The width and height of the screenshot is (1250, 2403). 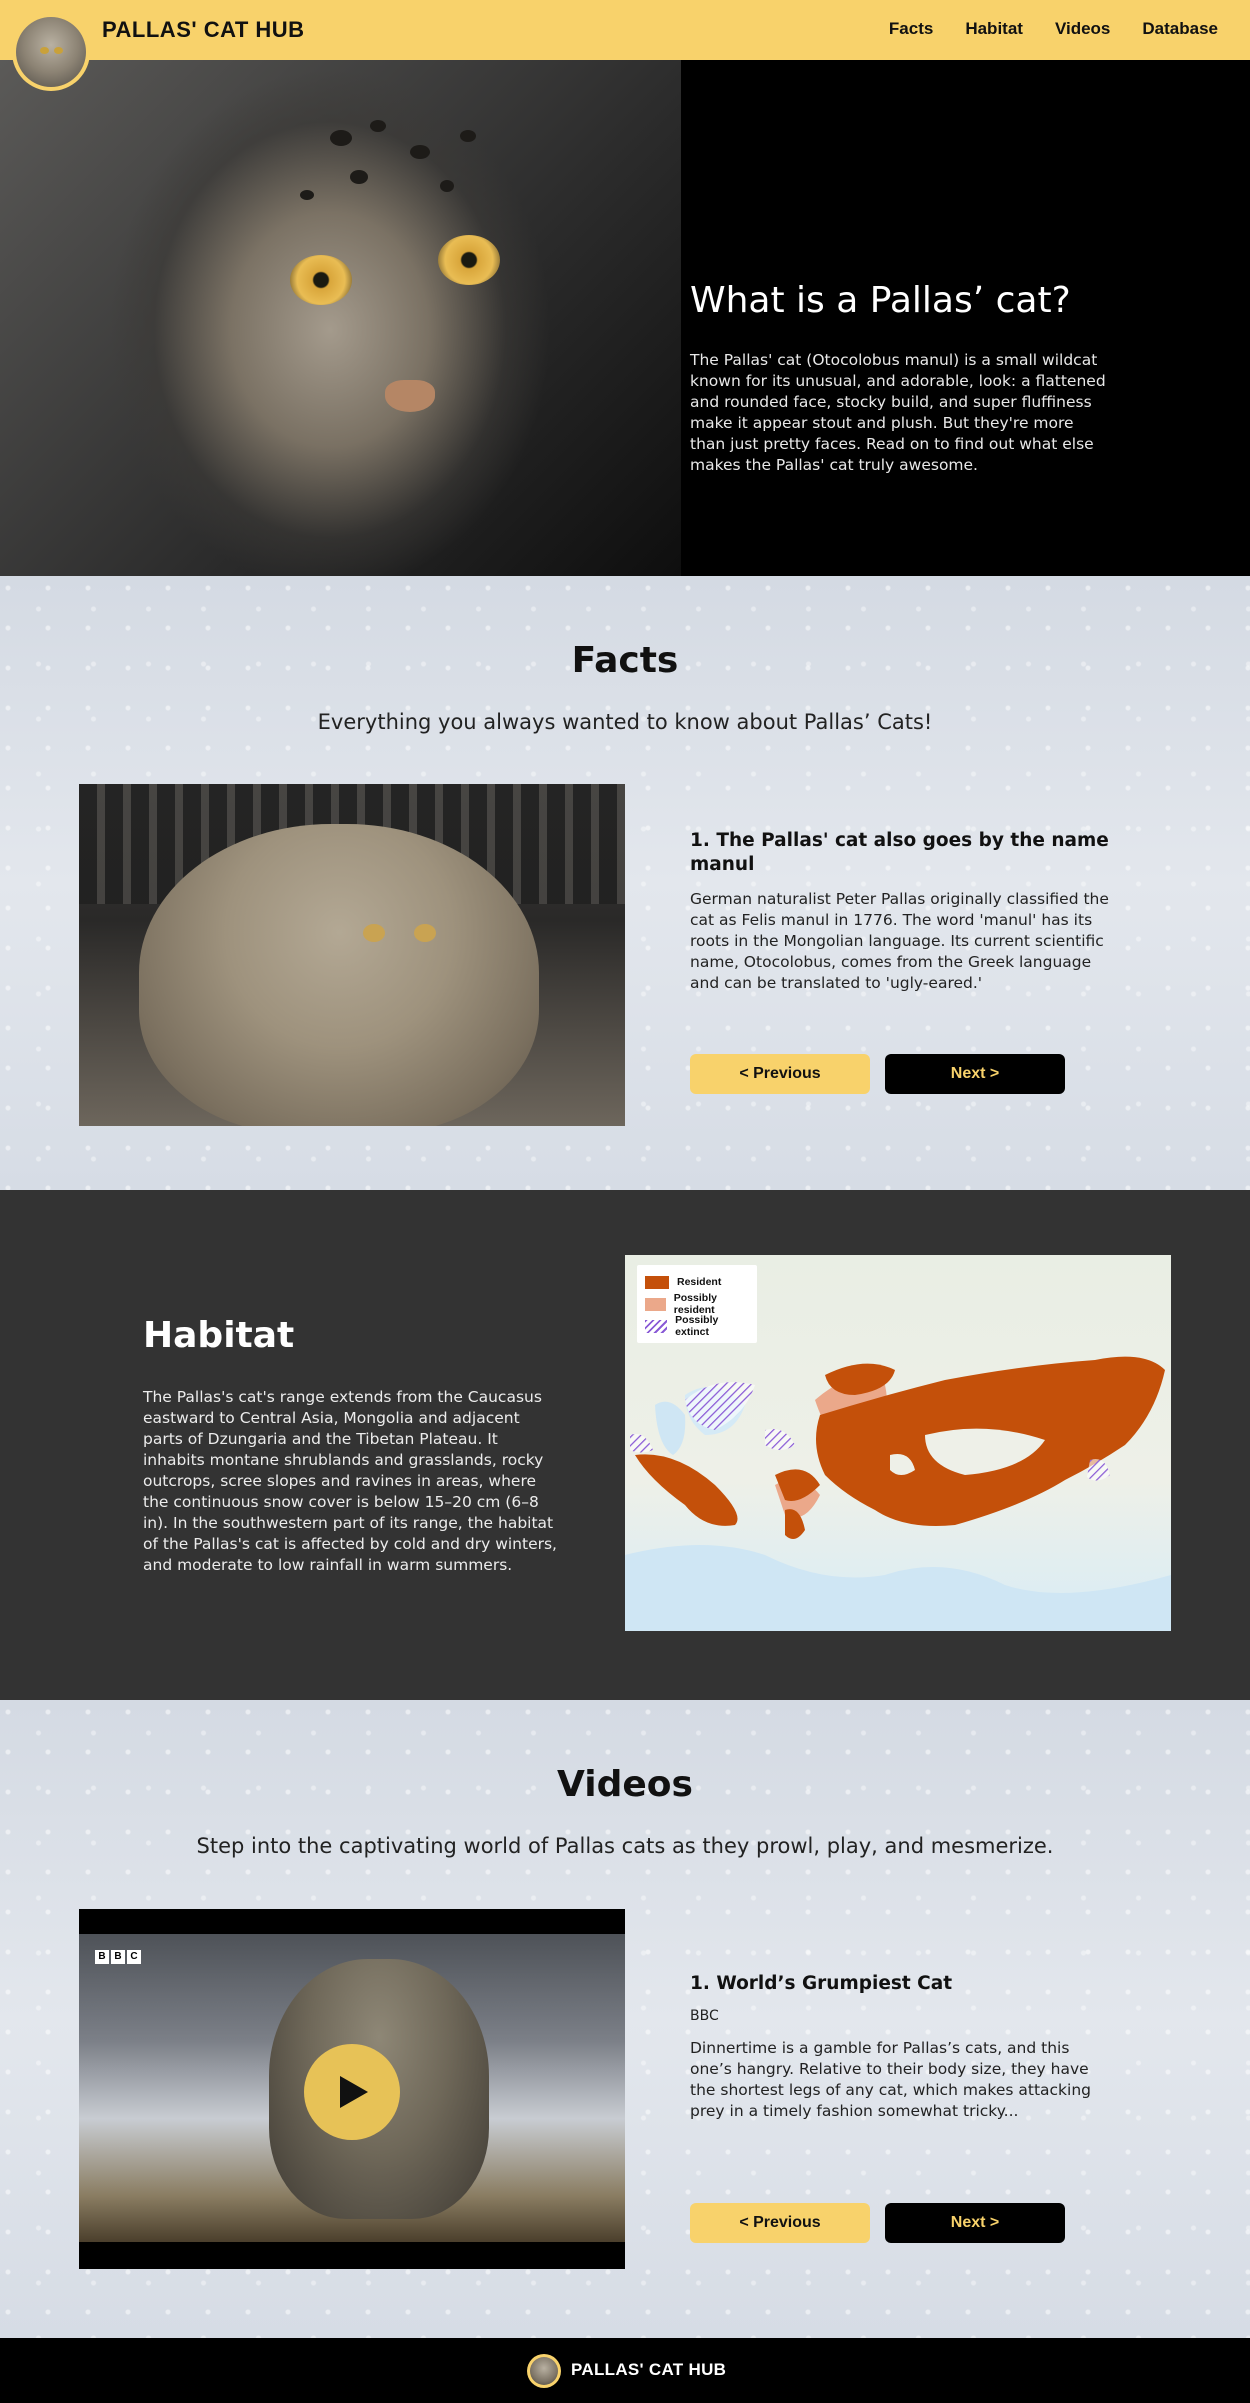 I want to click on video-source: BBC, so click(x=704, y=2016).